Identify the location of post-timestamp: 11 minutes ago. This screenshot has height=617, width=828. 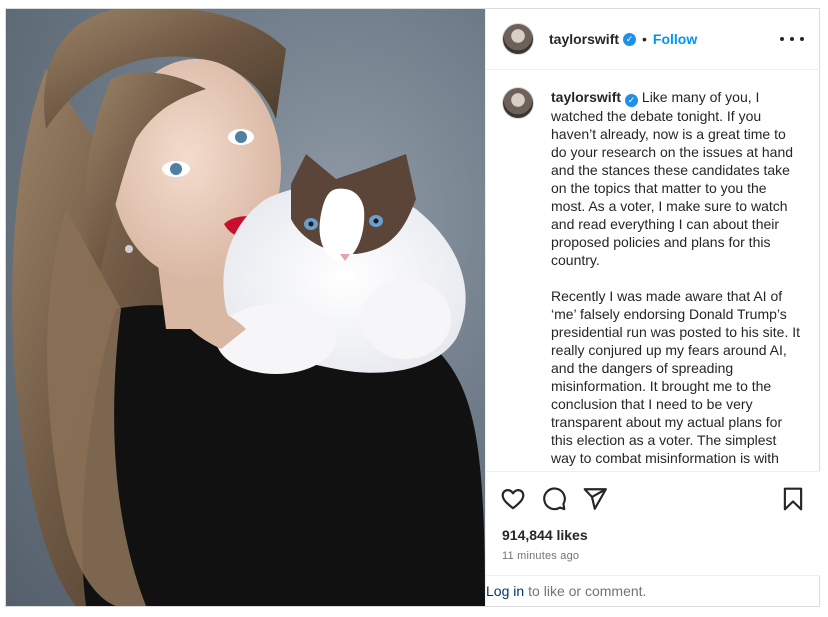
(540, 556).